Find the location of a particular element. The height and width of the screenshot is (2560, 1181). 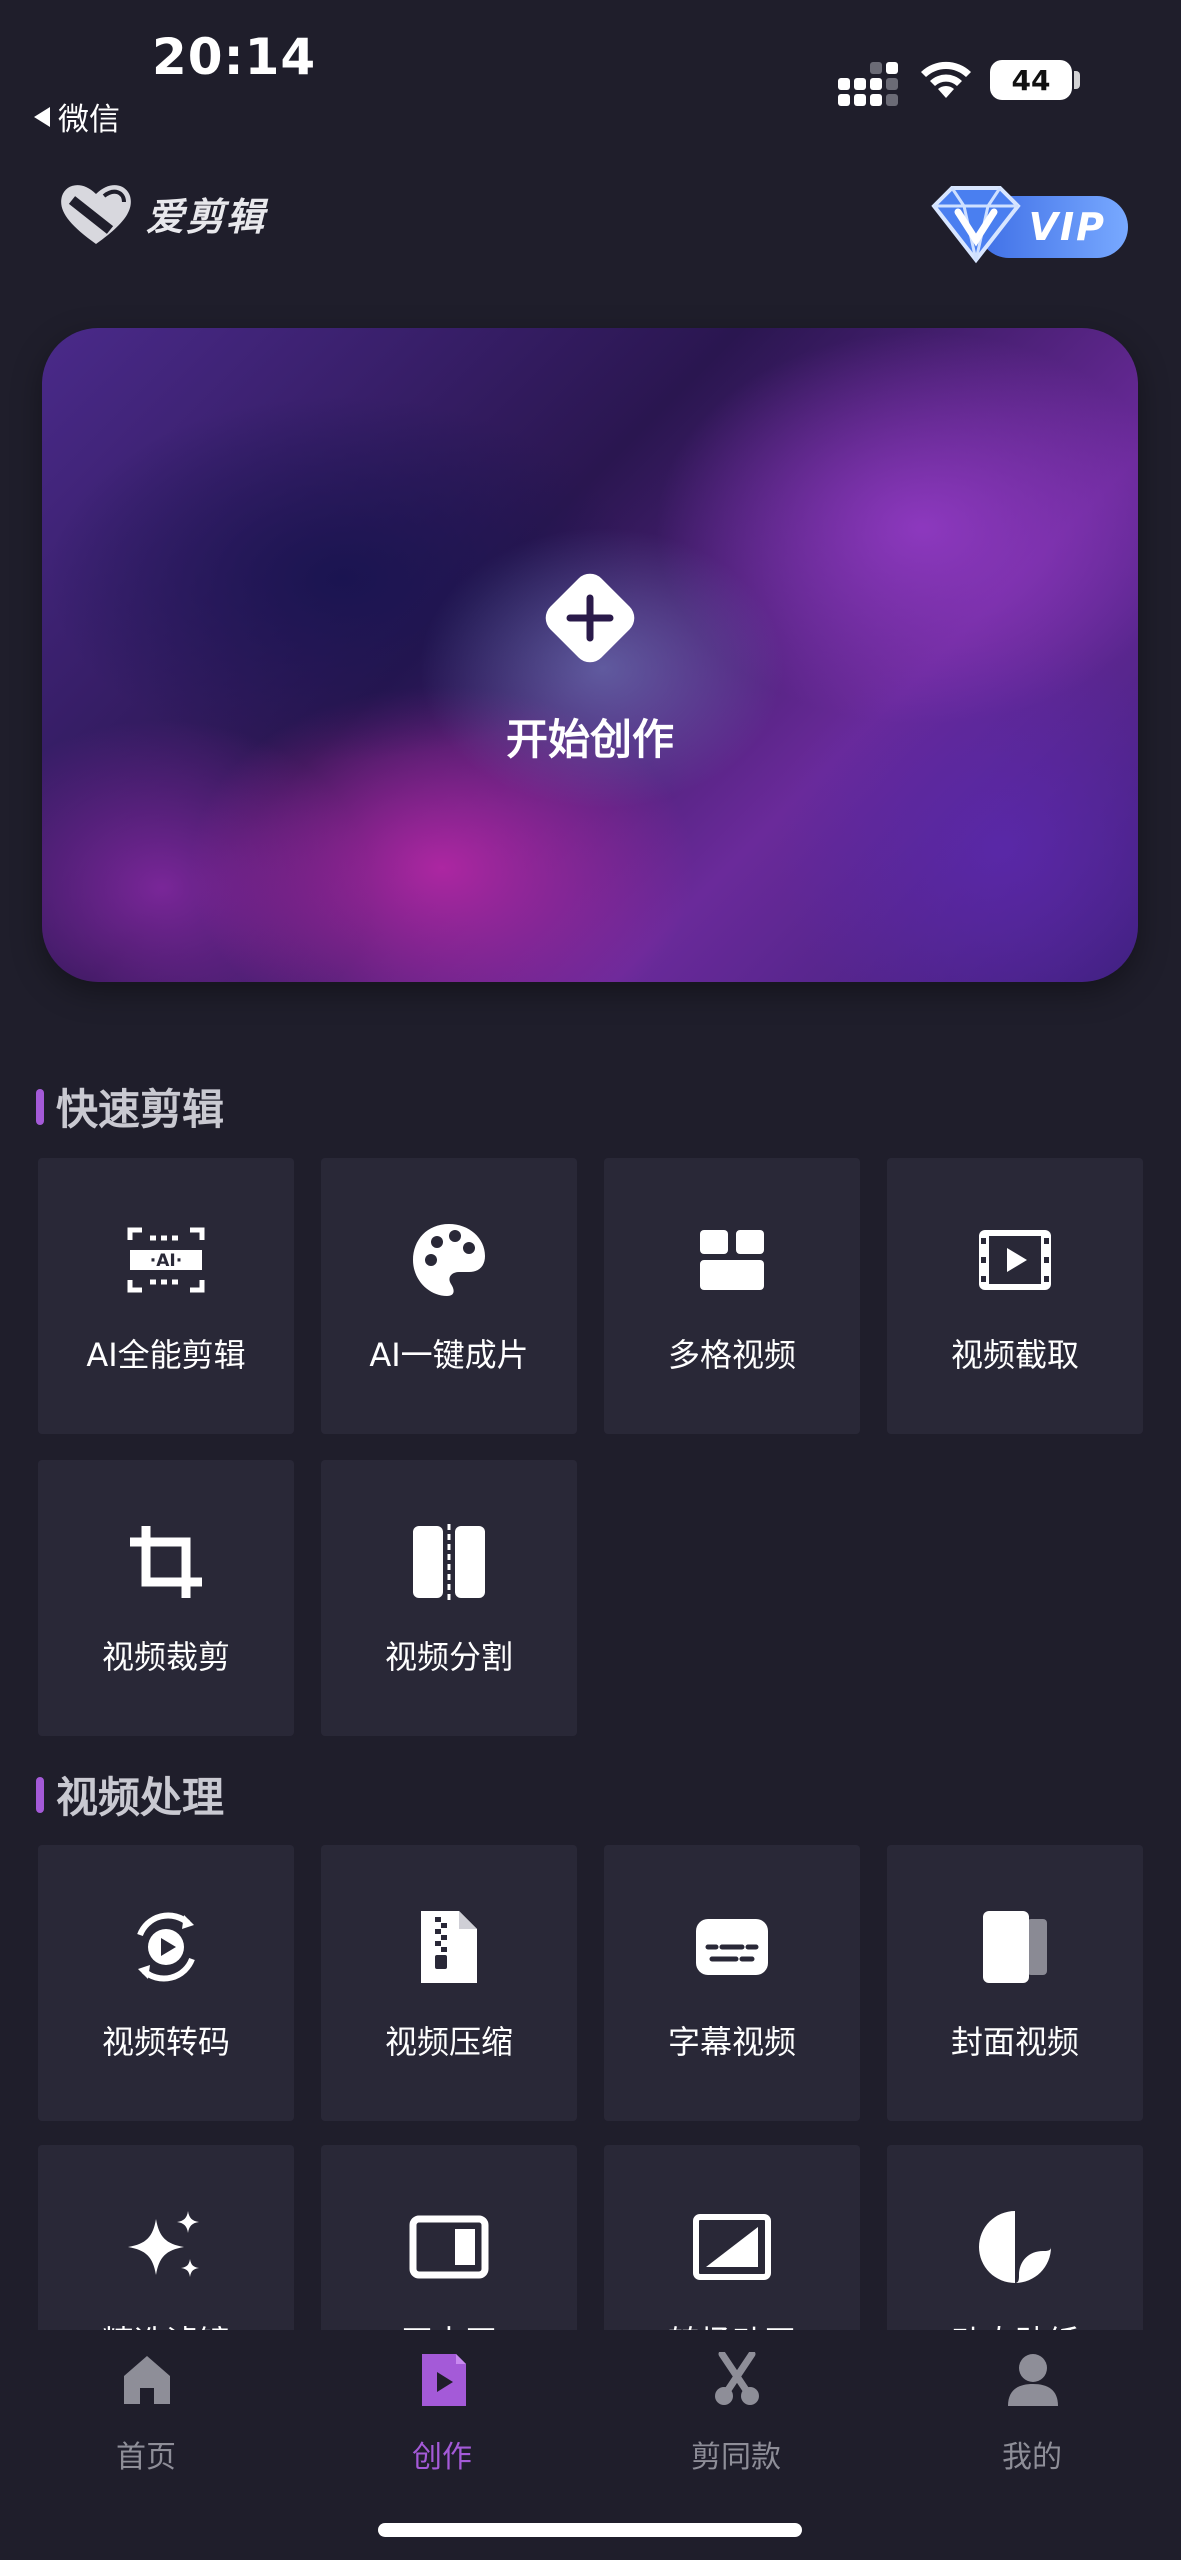

film-play-icon is located at coordinates (1015, 1260).